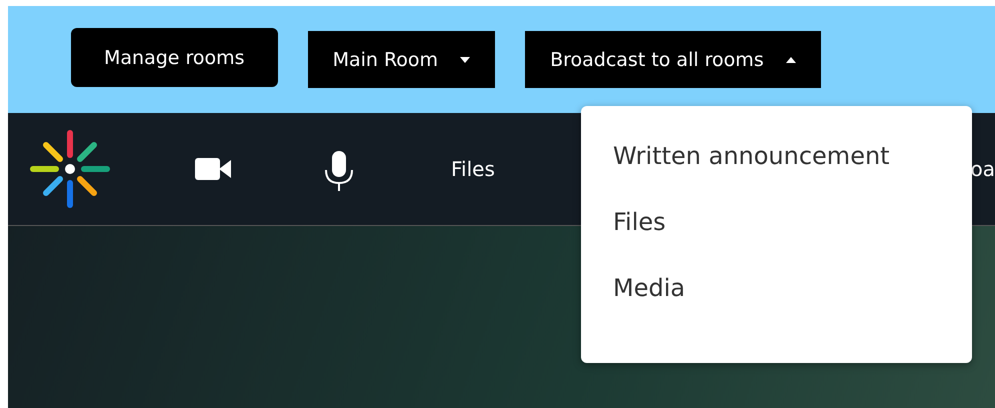 The height and width of the screenshot is (408, 995). Describe the element at coordinates (673, 59) in the screenshot. I see `dropdown-button: Broadcast to all rooms` at that location.